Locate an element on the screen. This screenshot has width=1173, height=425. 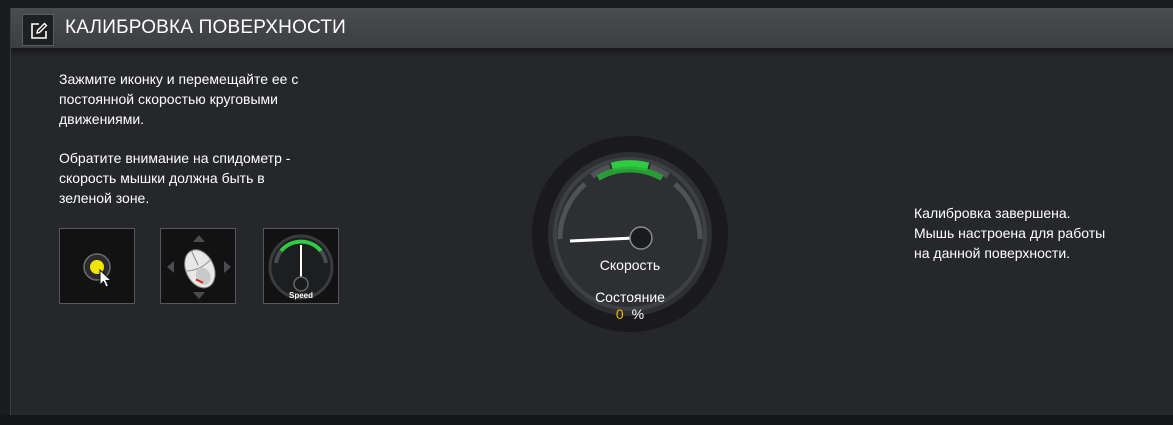
drag-target-tile is located at coordinates (97, 266).